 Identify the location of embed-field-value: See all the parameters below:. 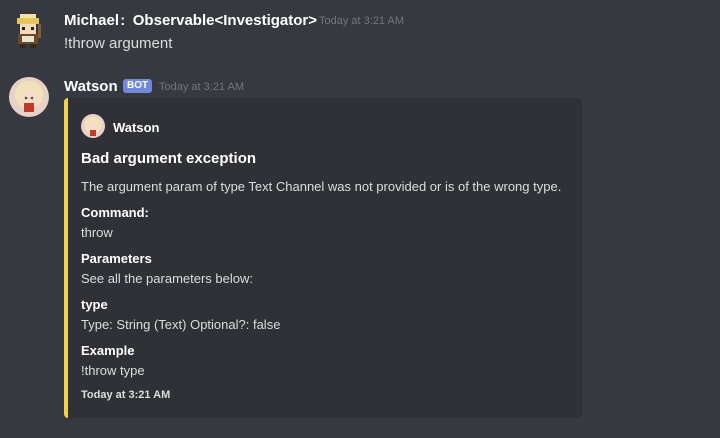
(167, 278).